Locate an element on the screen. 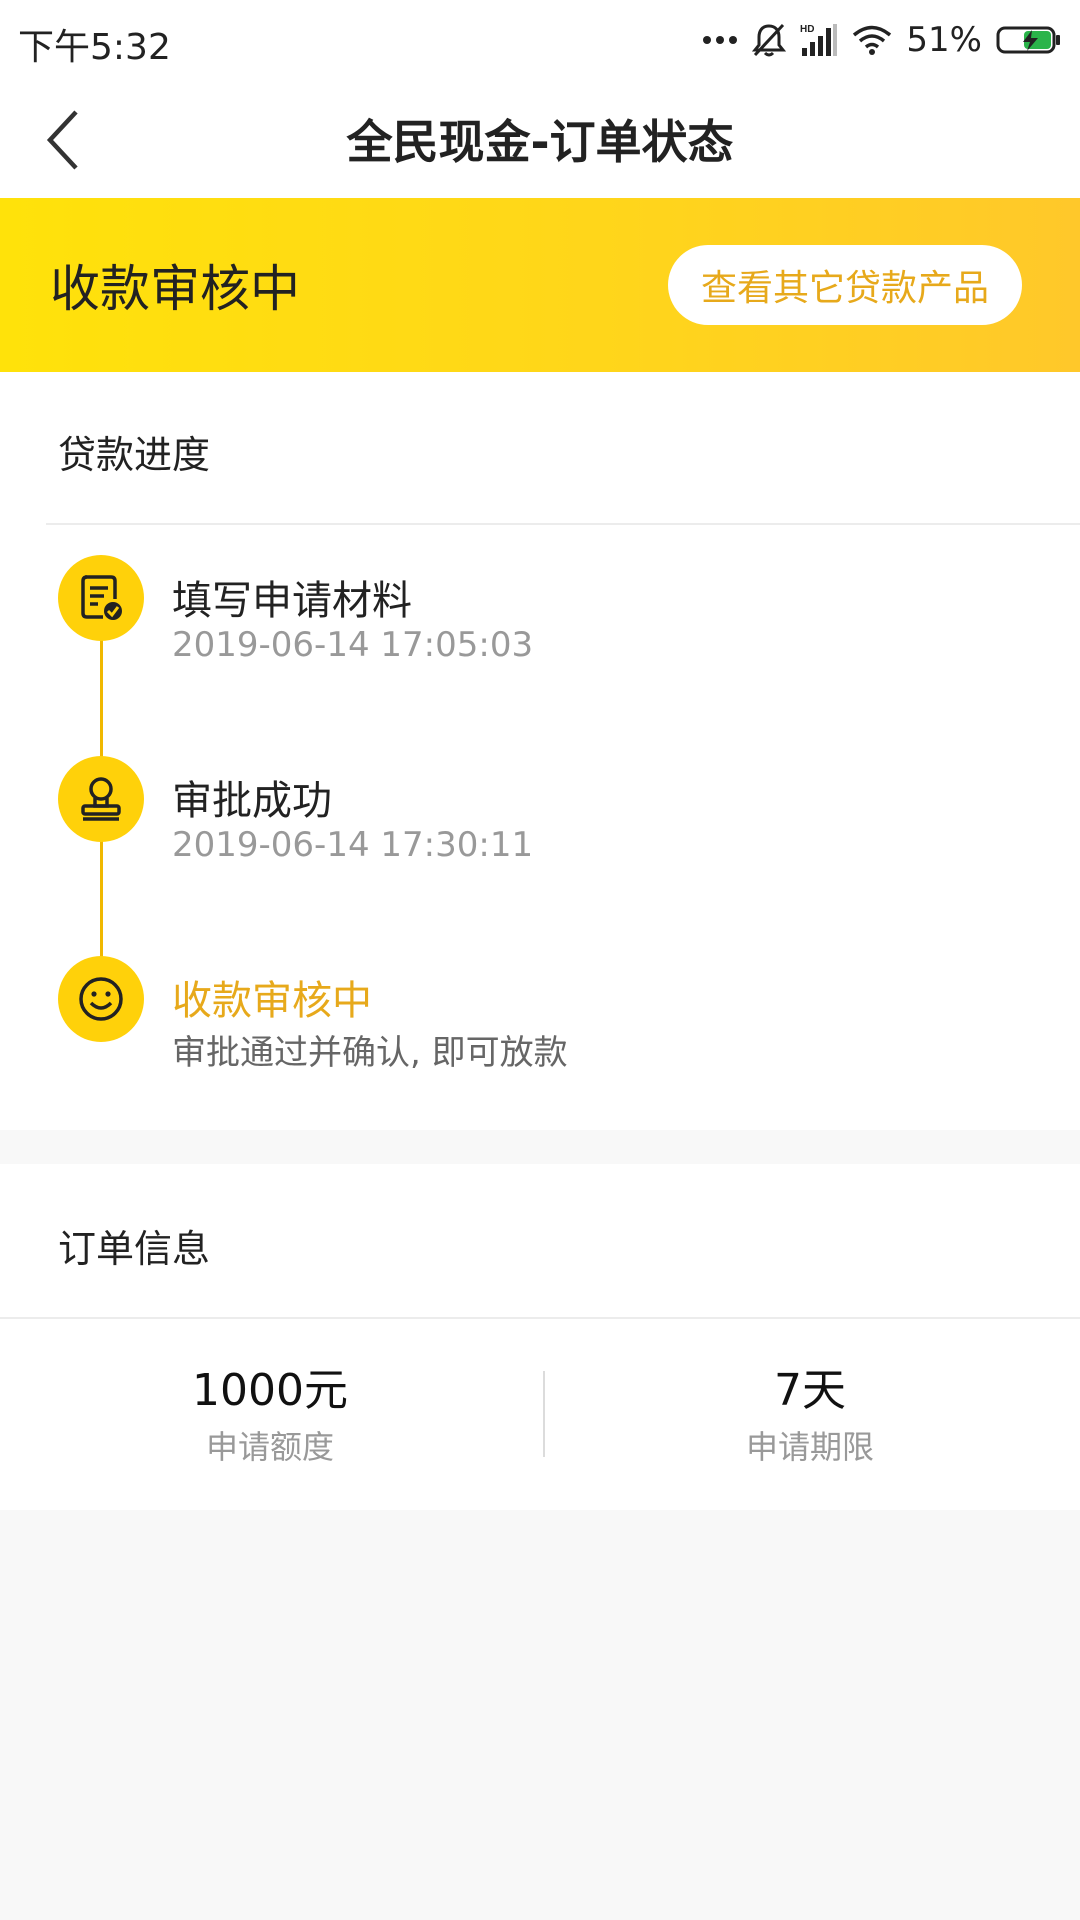 This screenshot has height=1920, width=1080. step-description: 审批通过并确认, 即可放款 is located at coordinates (370, 1053).